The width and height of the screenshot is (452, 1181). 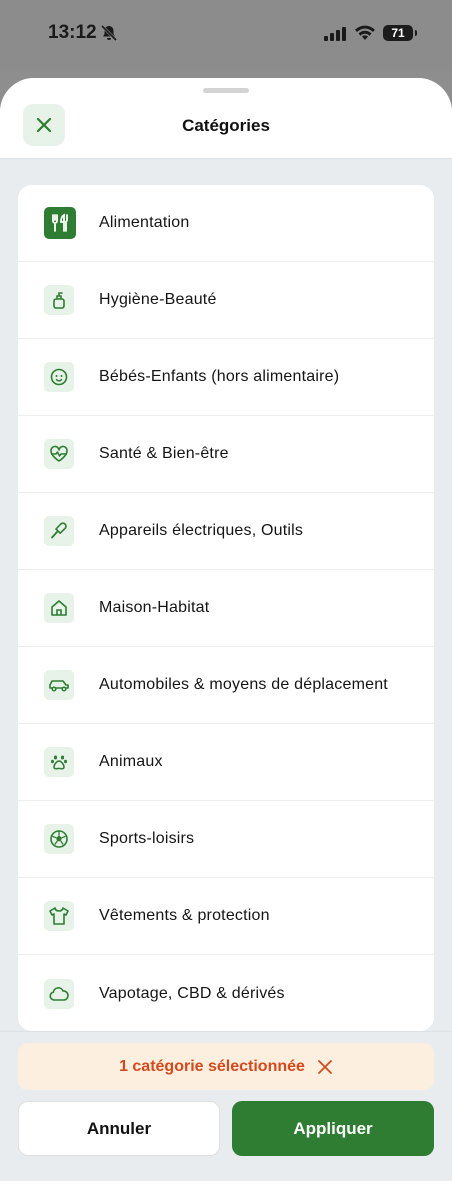 I want to click on category-label: Bébés-Enfants (hors alimentaire), so click(x=219, y=376).